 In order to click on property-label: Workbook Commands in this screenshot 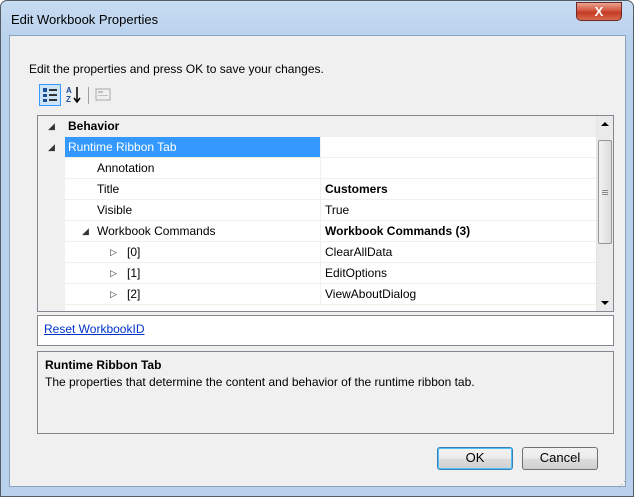, I will do `click(156, 231)`.